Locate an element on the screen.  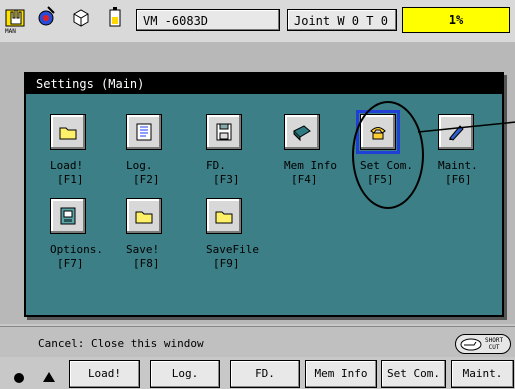
mode-label: MAN is located at coordinates (10, 31).